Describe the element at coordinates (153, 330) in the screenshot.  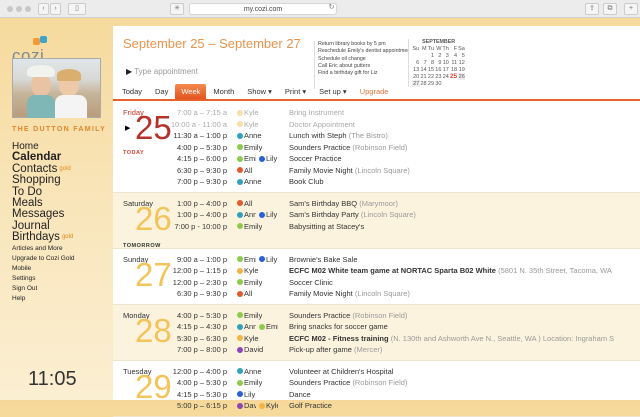
I see `day-number: 28` at that location.